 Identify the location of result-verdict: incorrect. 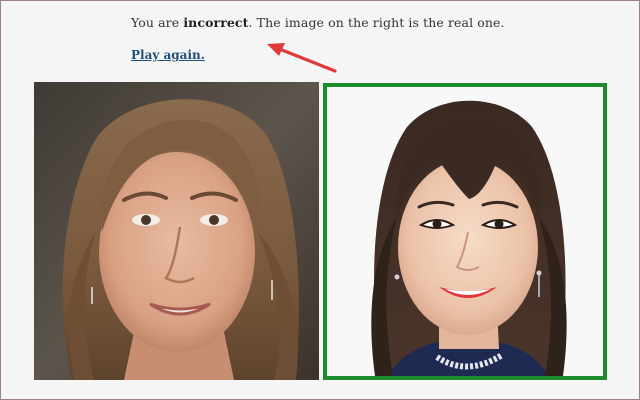
(216, 22).